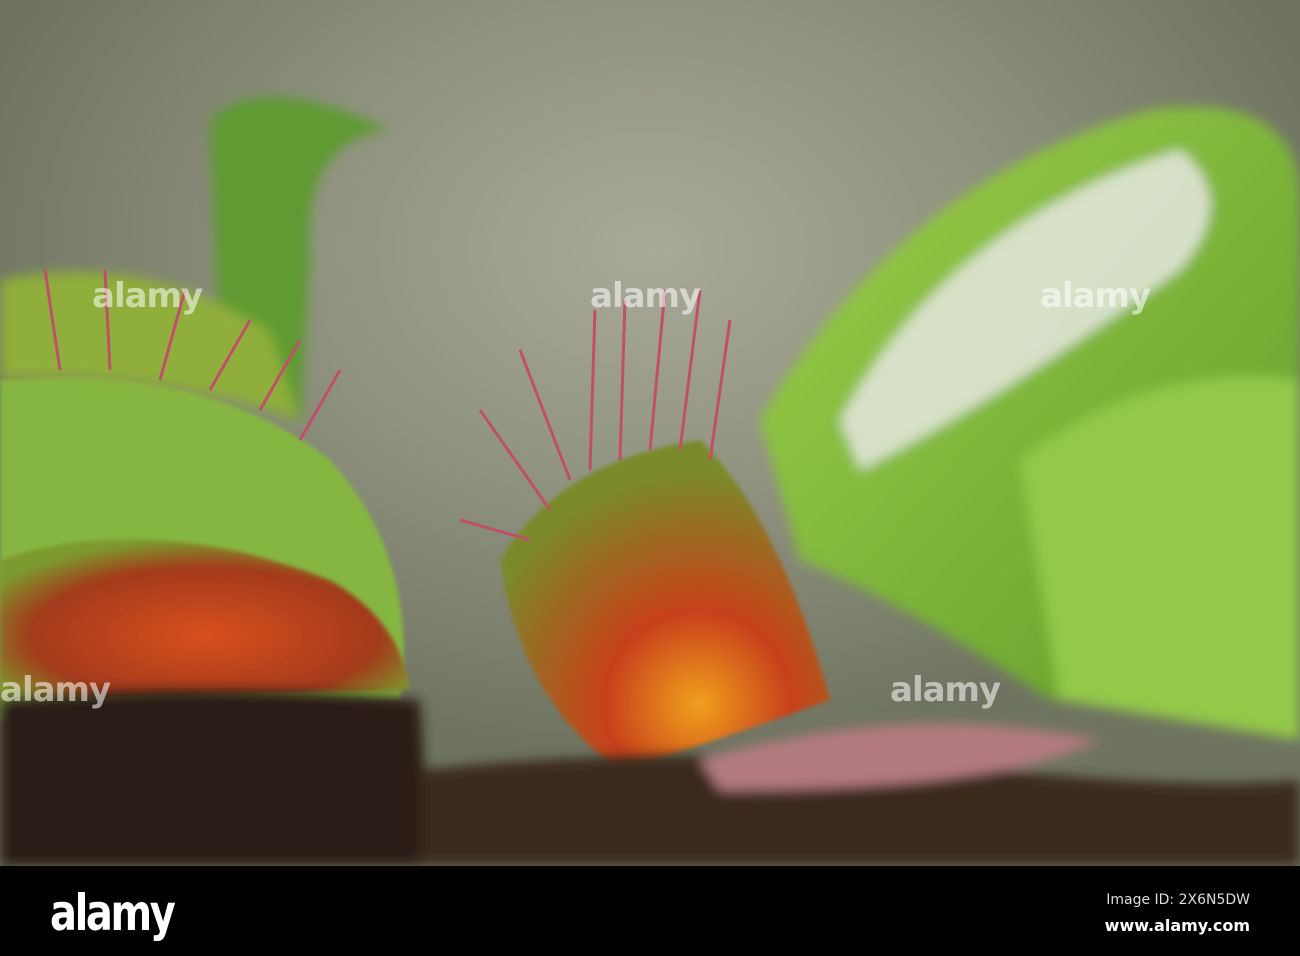 The width and height of the screenshot is (1300, 956). What do you see at coordinates (1178, 900) in the screenshot?
I see `image-id: Image ID: 2X6N5DW` at bounding box center [1178, 900].